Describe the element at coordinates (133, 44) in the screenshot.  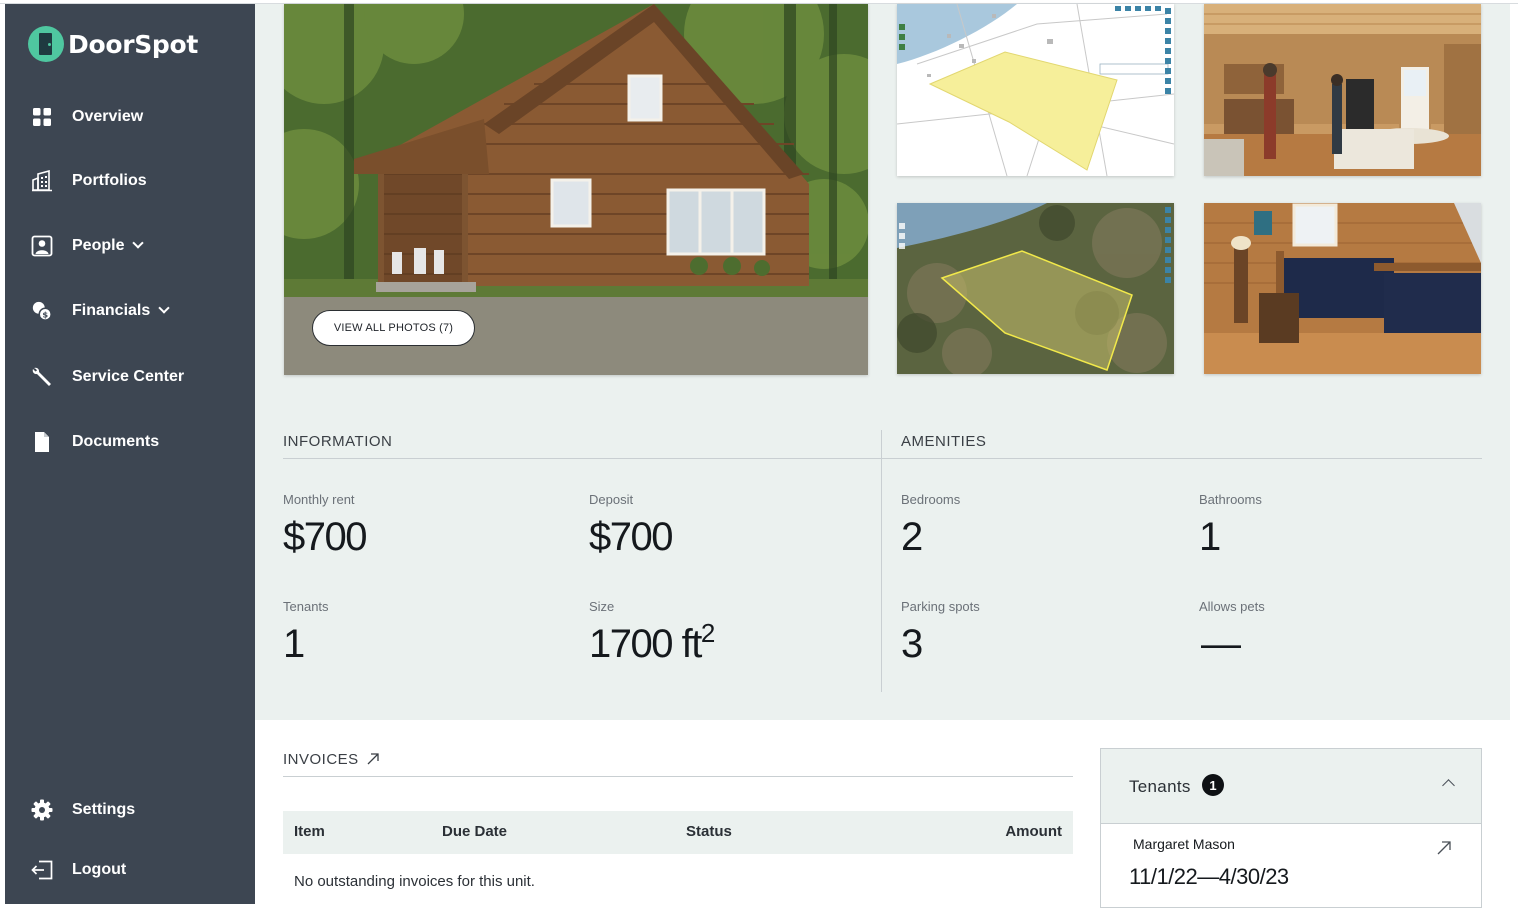
I see `brand-name: DoorSpot` at that location.